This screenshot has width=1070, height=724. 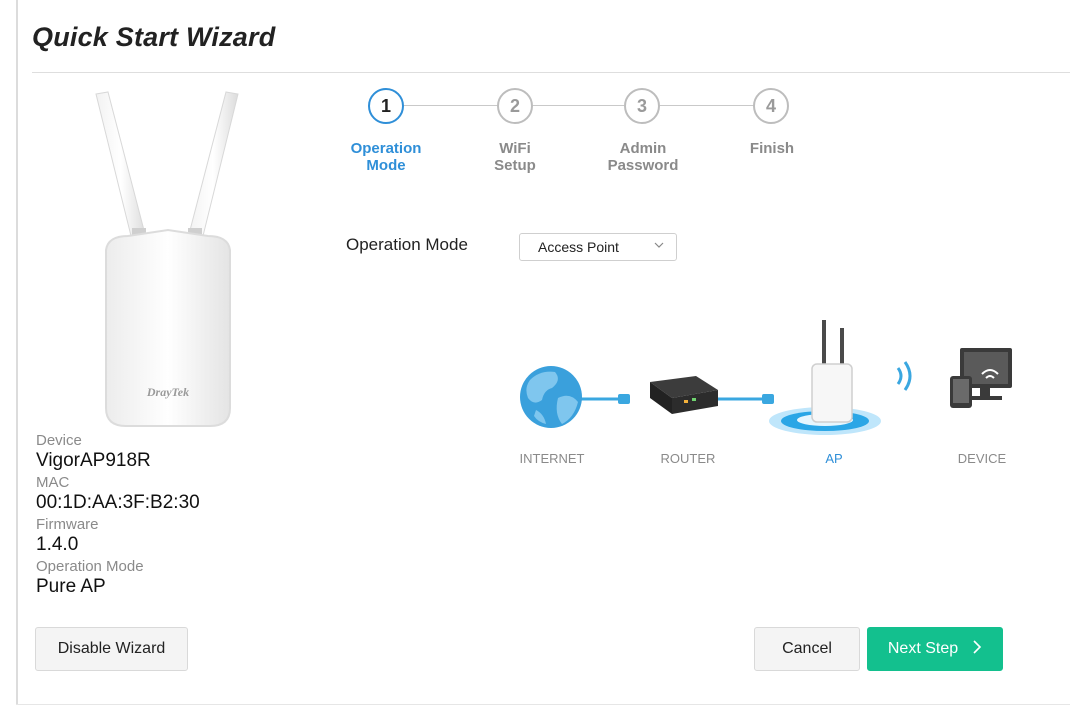 I want to click on device-image: DrayTek, so click(x=167, y=259).